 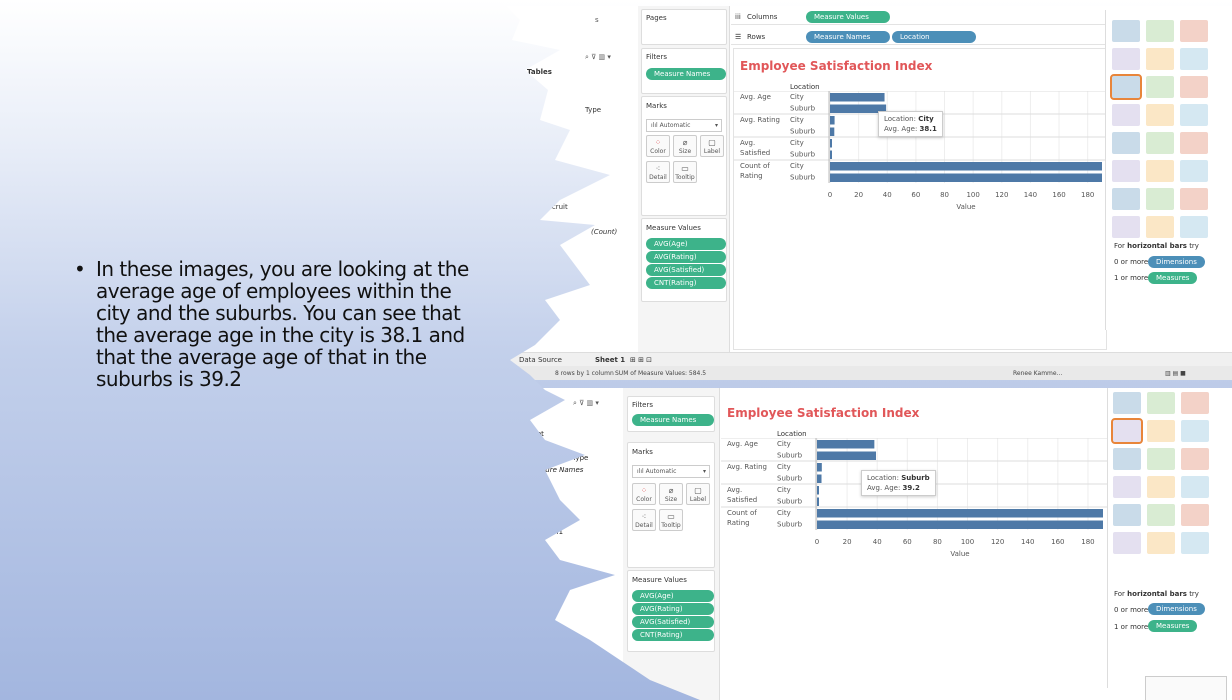 What do you see at coordinates (533, 594) in the screenshot?
I see `field-item: es` at bounding box center [533, 594].